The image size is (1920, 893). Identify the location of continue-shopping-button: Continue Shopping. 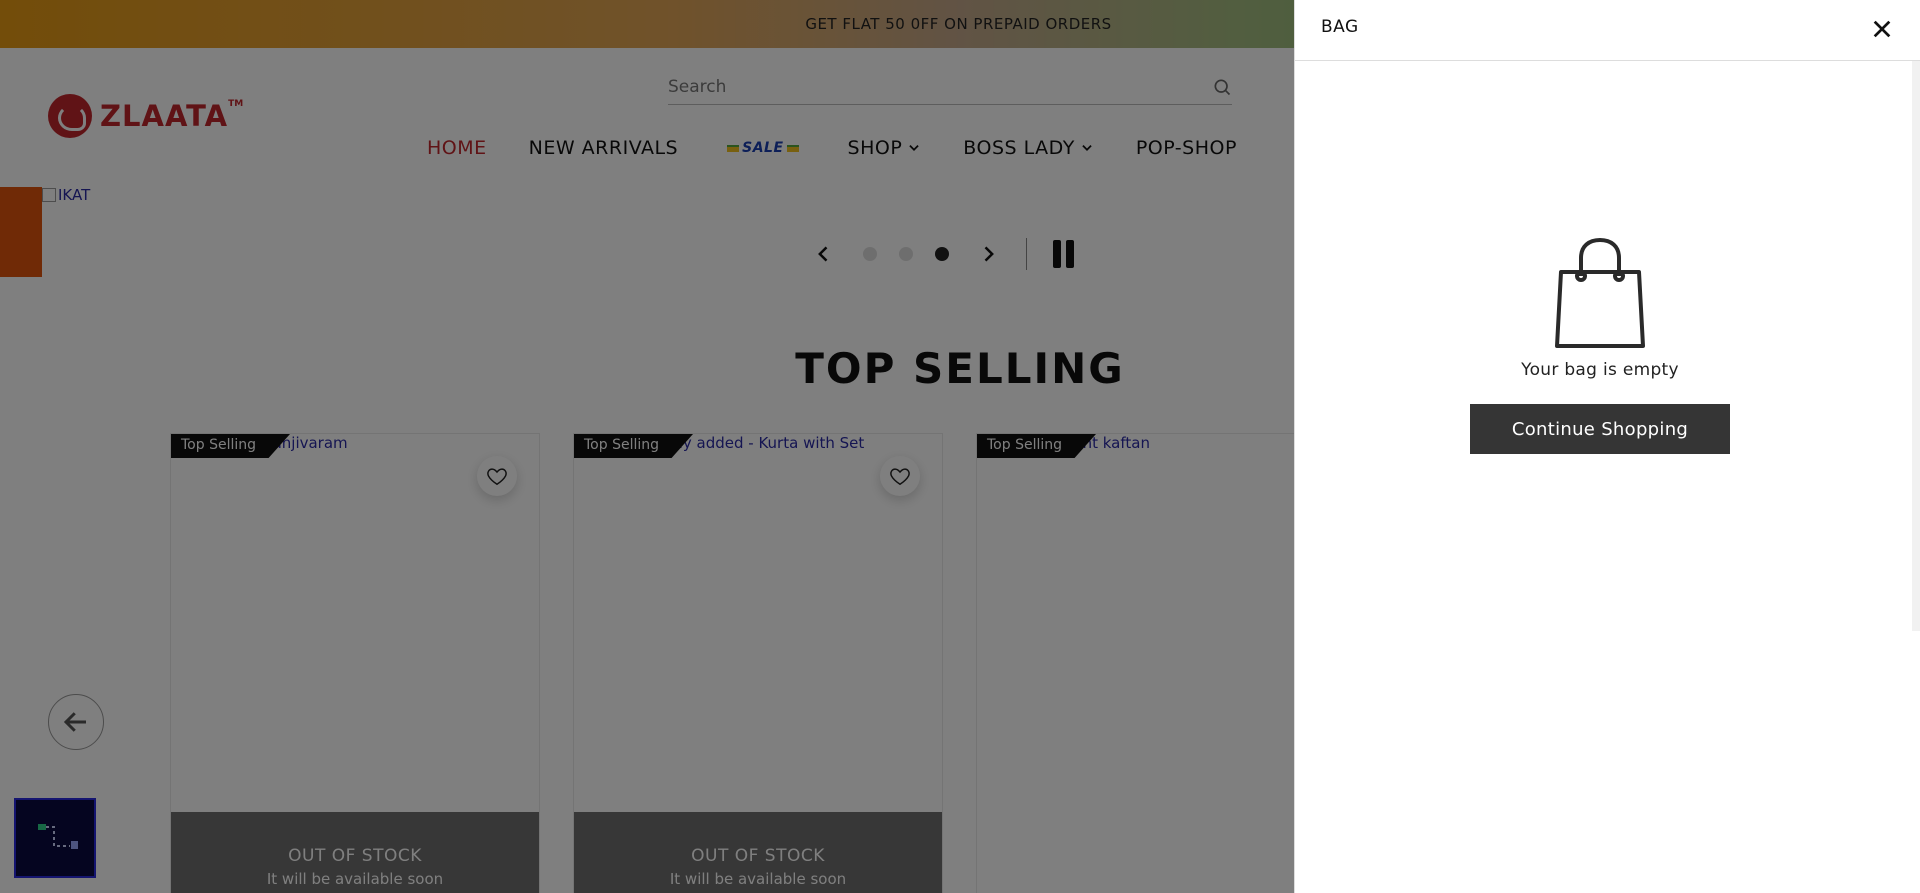
(1600, 429).